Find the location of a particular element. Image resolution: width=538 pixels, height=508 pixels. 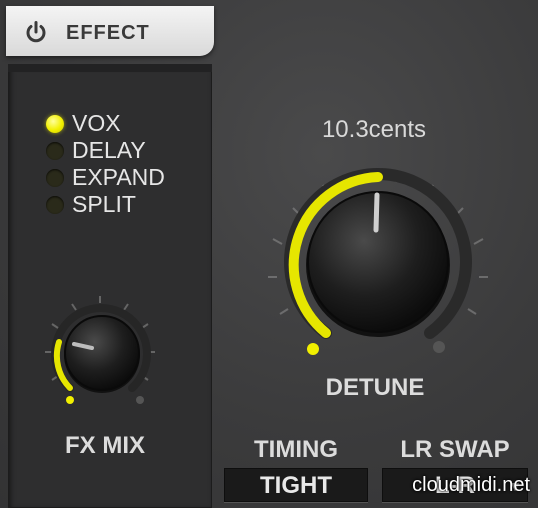

power-icon is located at coordinates (36, 32).